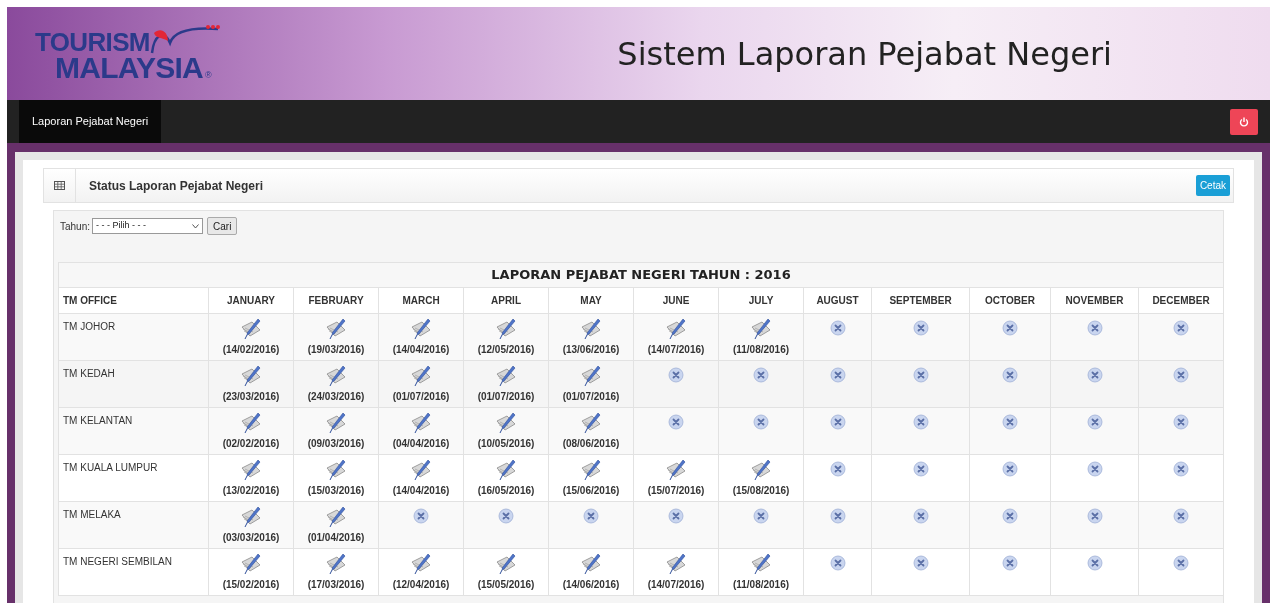 The image size is (1277, 603). What do you see at coordinates (920, 300) in the screenshot?
I see `column-header: SEPTEMBER` at bounding box center [920, 300].